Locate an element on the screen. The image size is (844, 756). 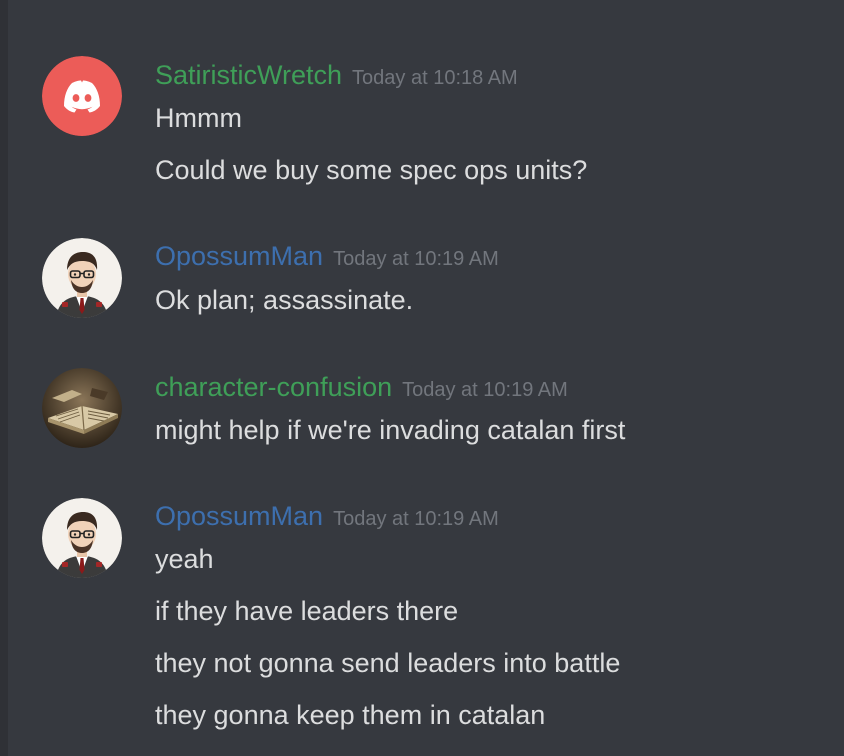
message-header: SatiristicWretch Today at 10:18 AM is located at coordinates (336, 75).